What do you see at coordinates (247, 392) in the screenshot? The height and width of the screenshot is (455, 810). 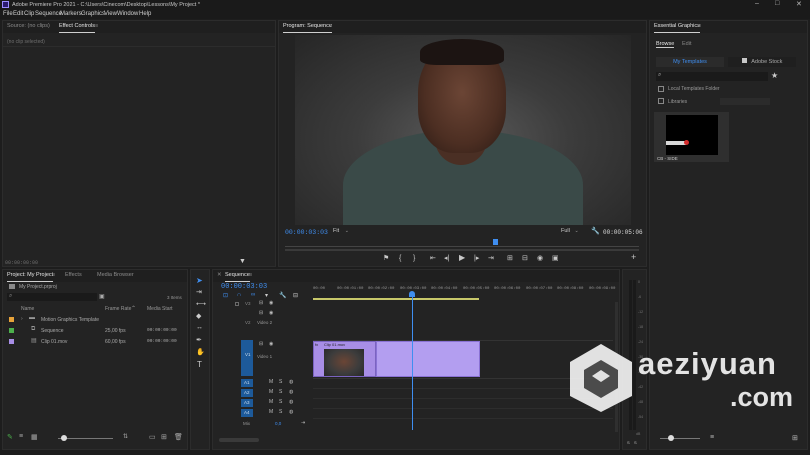 I see `track-id-a2: A2` at bounding box center [247, 392].